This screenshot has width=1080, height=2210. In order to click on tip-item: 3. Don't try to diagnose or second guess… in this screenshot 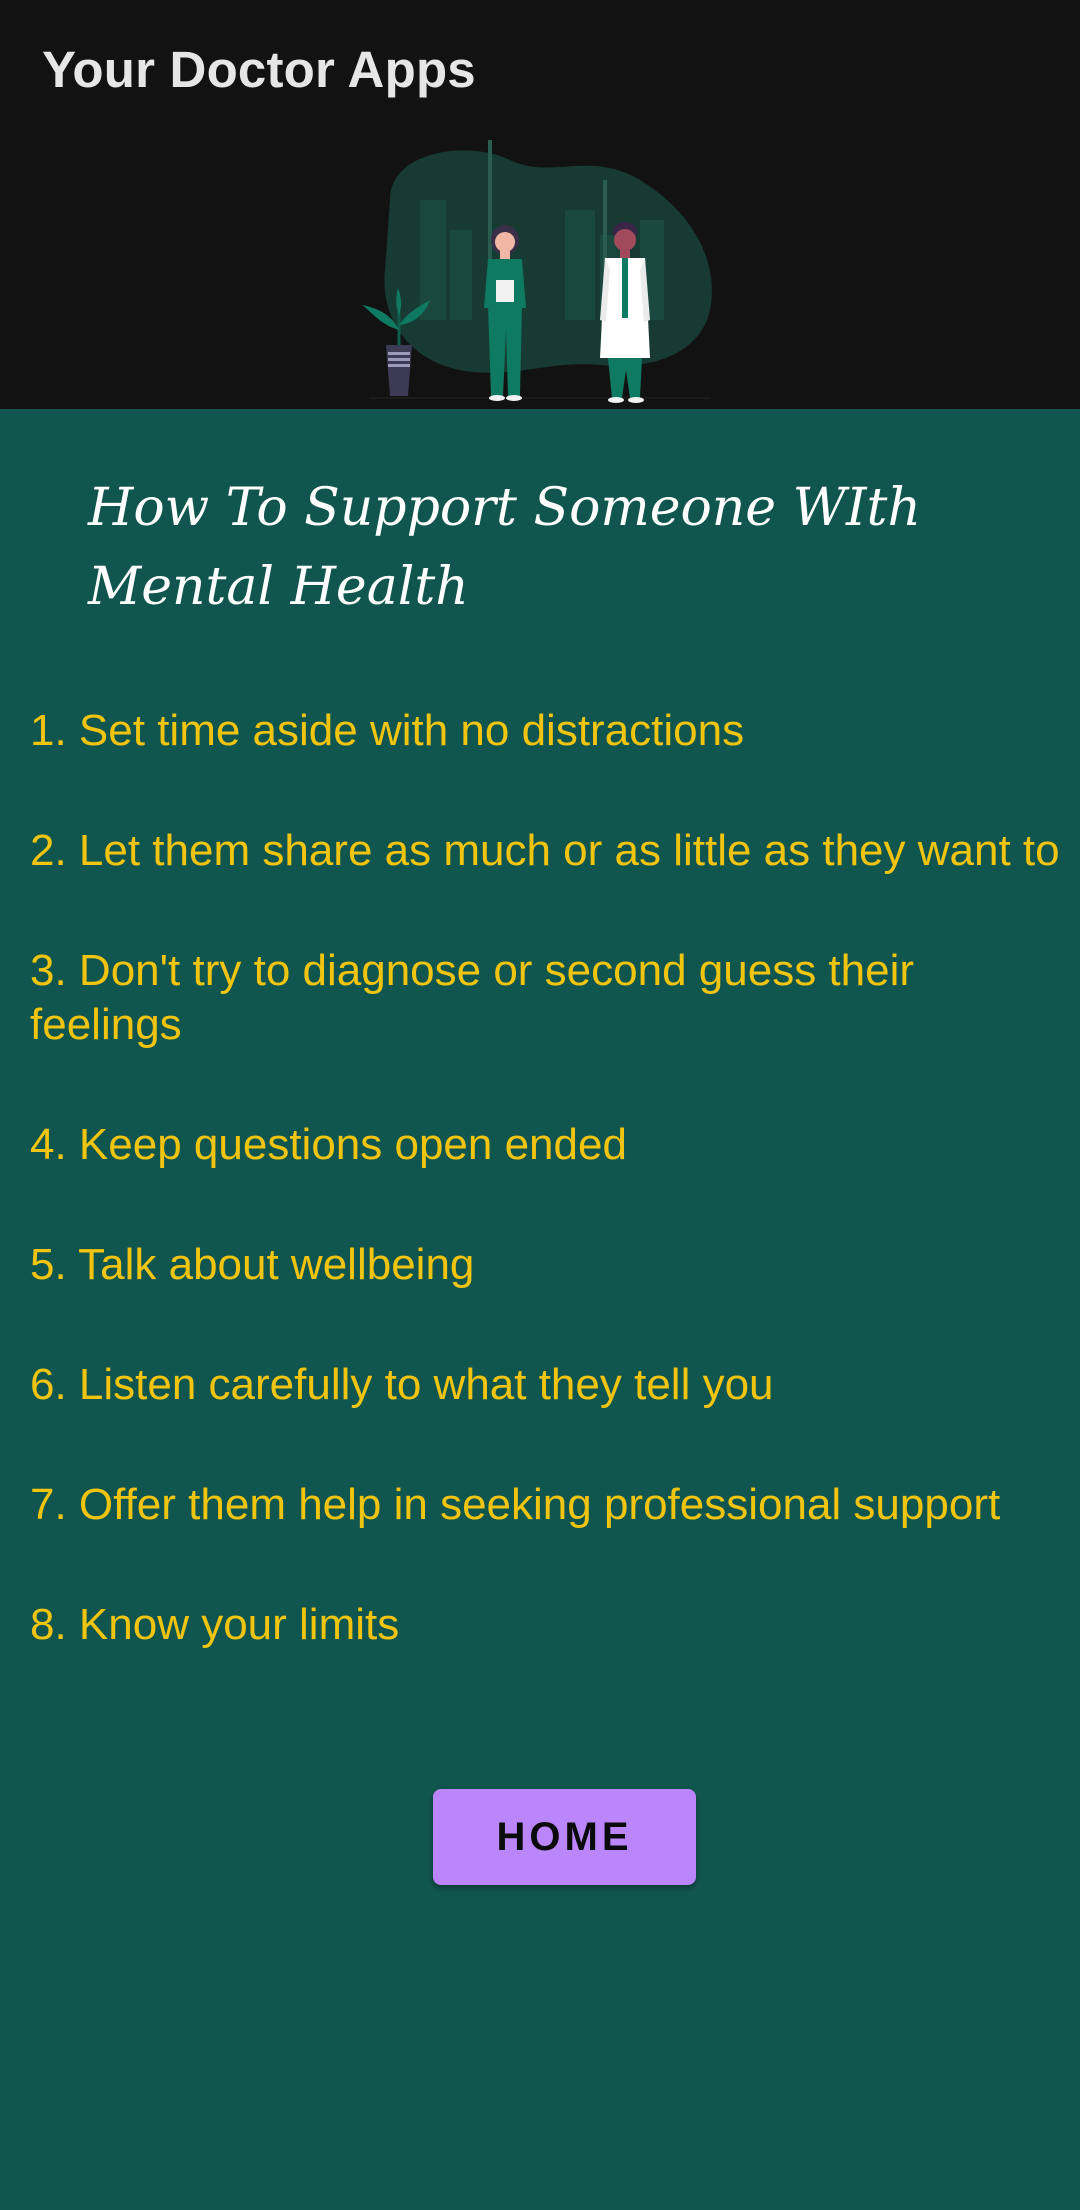, I will do `click(472, 997)`.